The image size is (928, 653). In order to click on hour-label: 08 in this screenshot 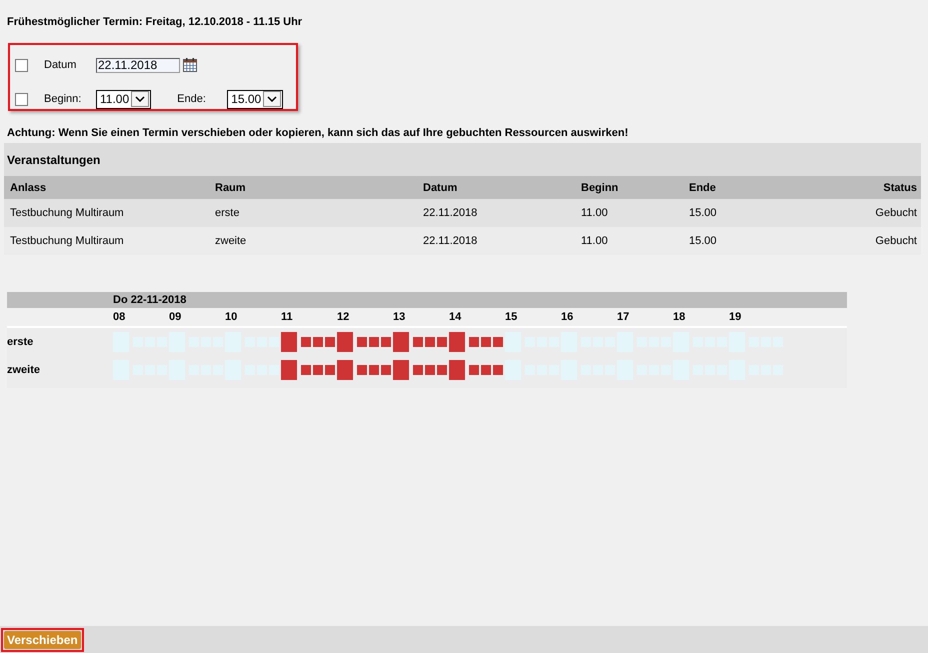, I will do `click(119, 317)`.